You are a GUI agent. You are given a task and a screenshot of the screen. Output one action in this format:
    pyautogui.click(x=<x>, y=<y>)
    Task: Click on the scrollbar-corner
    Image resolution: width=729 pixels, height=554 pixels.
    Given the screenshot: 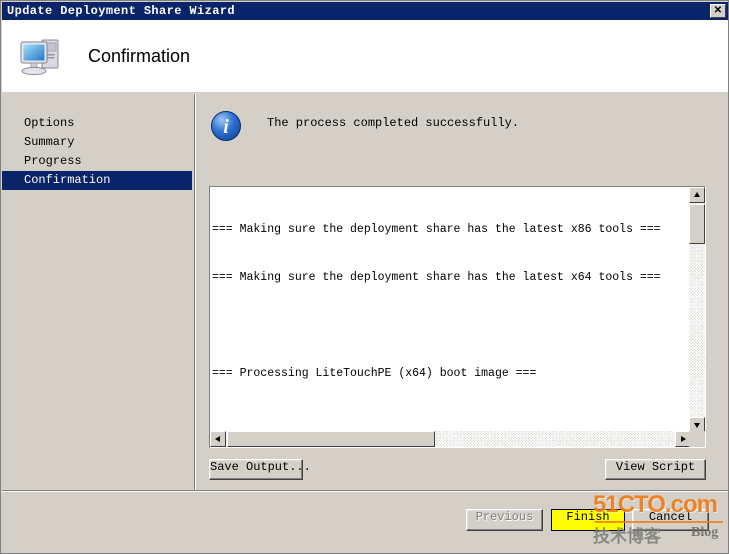 What is the action you would take?
    pyautogui.click(x=697, y=439)
    